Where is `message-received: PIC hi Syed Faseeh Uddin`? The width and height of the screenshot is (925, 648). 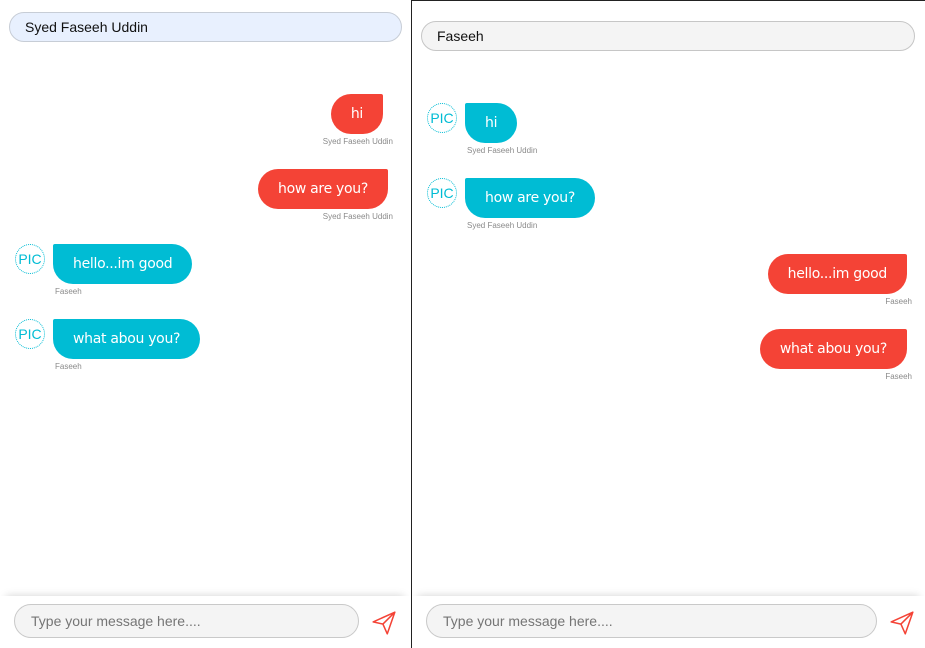 message-received: PIC hi Syed Faseeh Uddin is located at coordinates (482, 129).